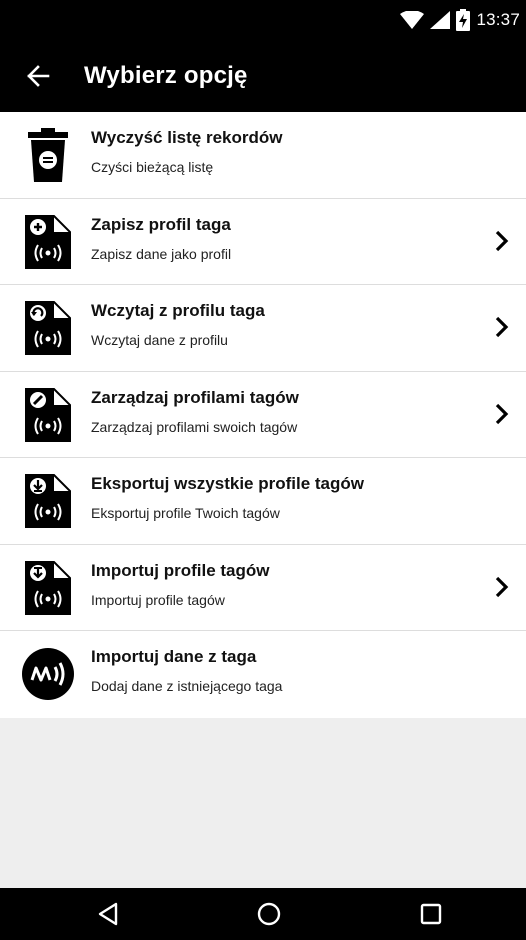  What do you see at coordinates (412, 20) in the screenshot?
I see `wifi-icon` at bounding box center [412, 20].